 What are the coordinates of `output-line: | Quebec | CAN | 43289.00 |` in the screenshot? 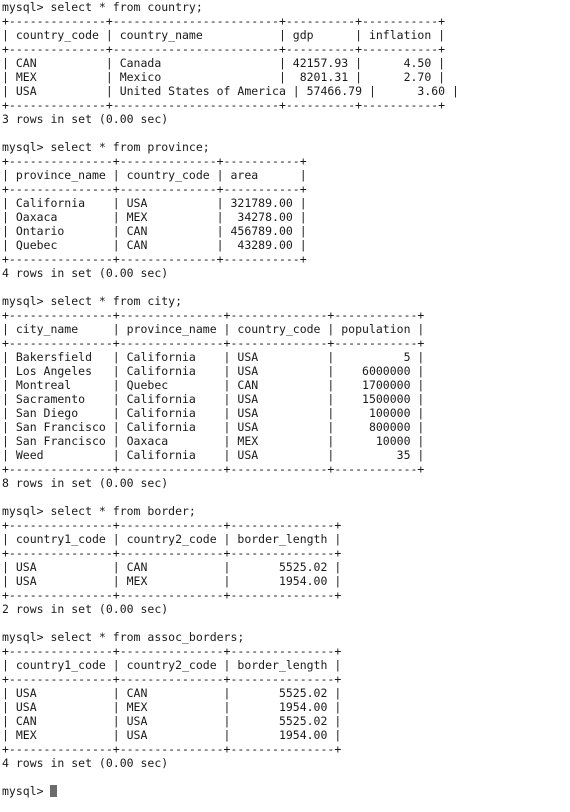 It's located at (154, 245).